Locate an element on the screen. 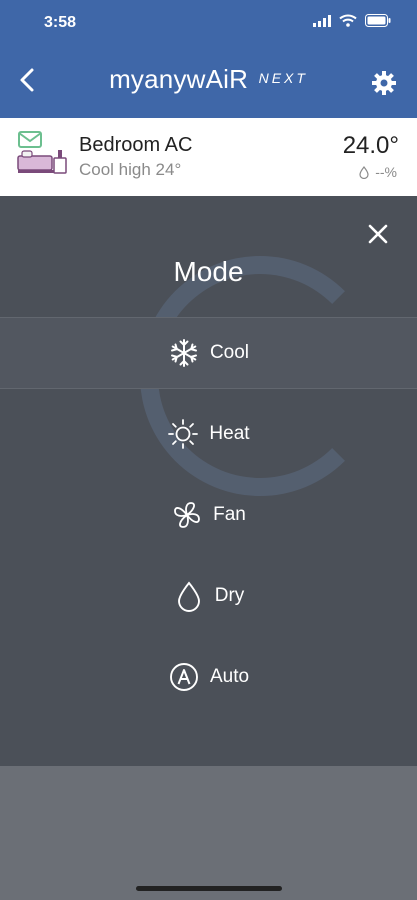 The height and width of the screenshot is (900, 417). app-logo: myanywAiR NEXT is located at coordinates (208, 79).